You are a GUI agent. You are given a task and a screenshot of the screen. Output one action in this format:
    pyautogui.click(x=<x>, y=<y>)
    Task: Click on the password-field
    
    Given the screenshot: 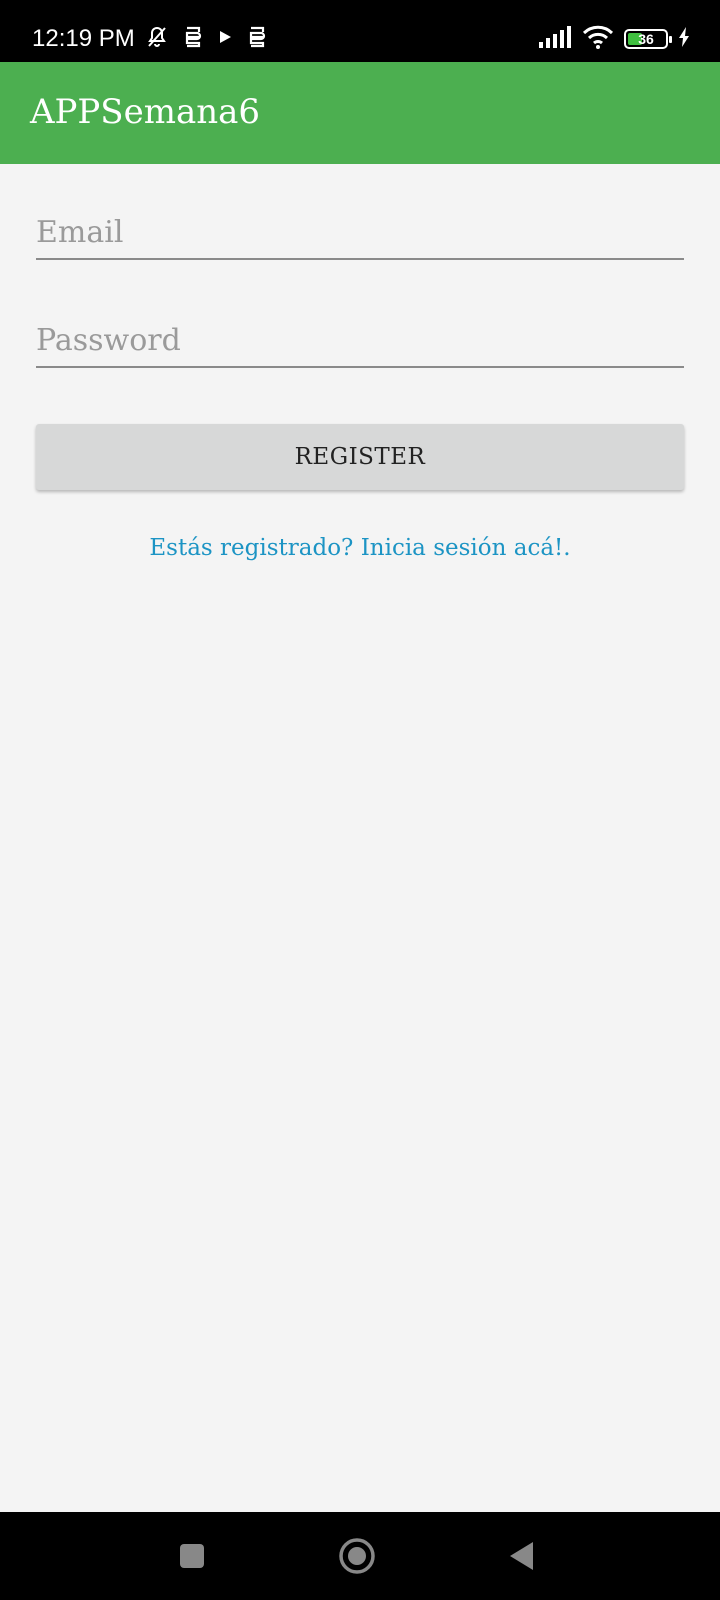 What is the action you would take?
    pyautogui.click(x=360, y=335)
    